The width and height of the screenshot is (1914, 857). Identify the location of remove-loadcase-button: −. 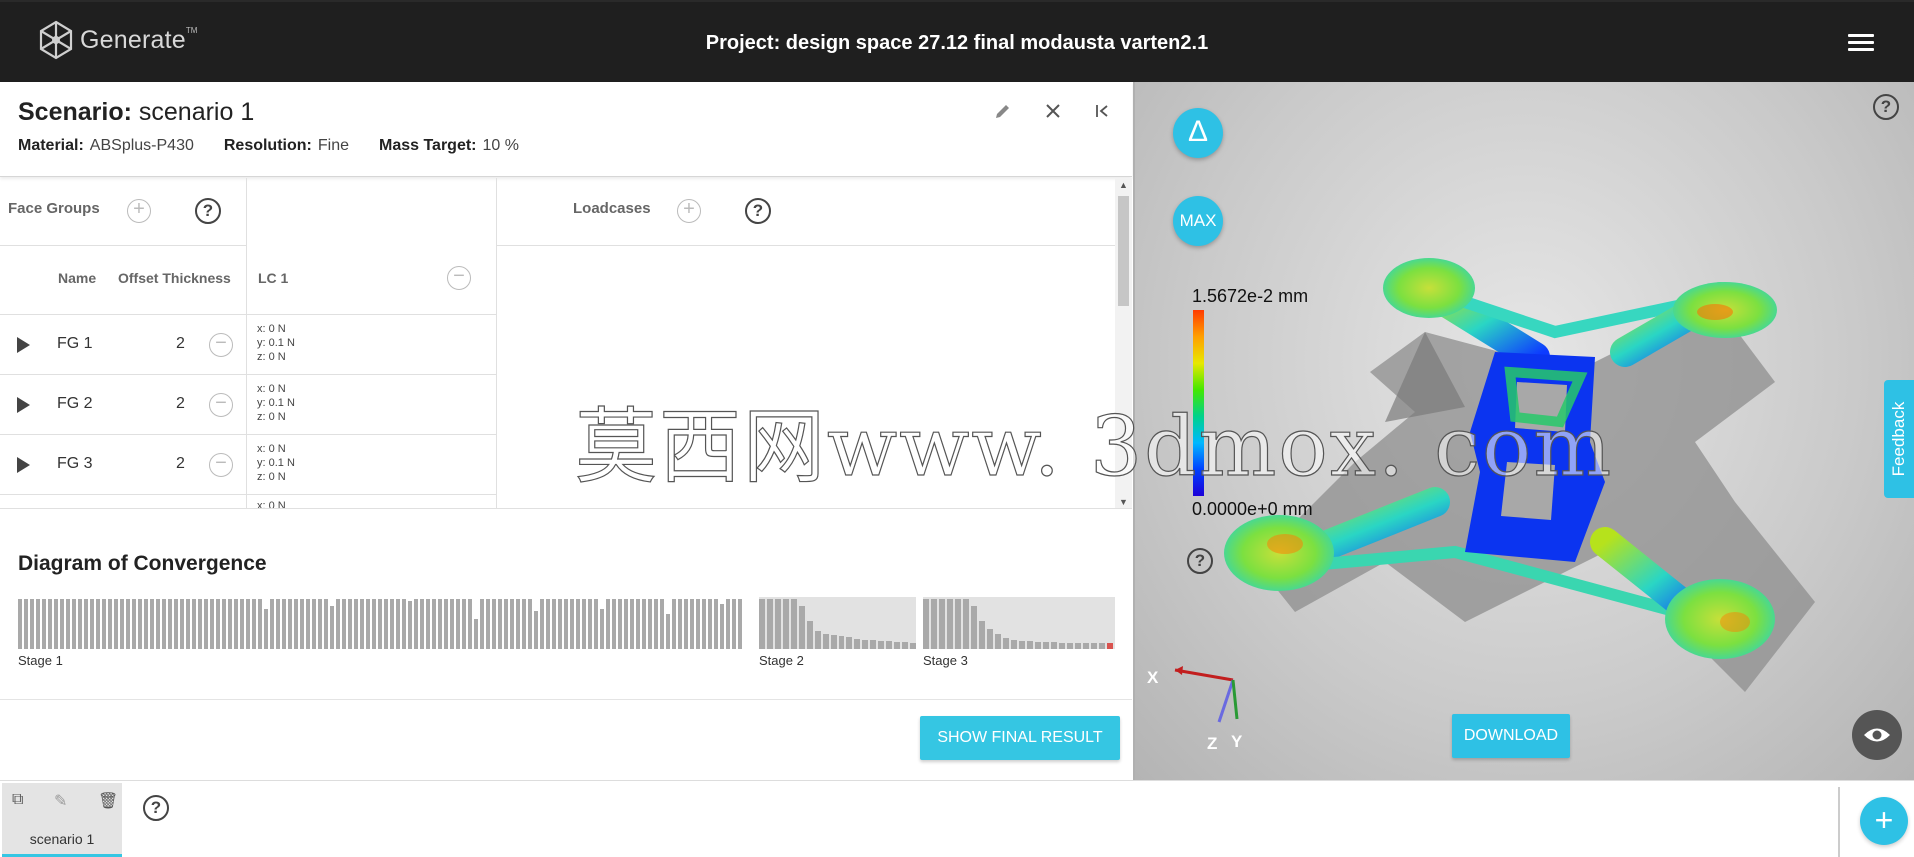
(459, 278).